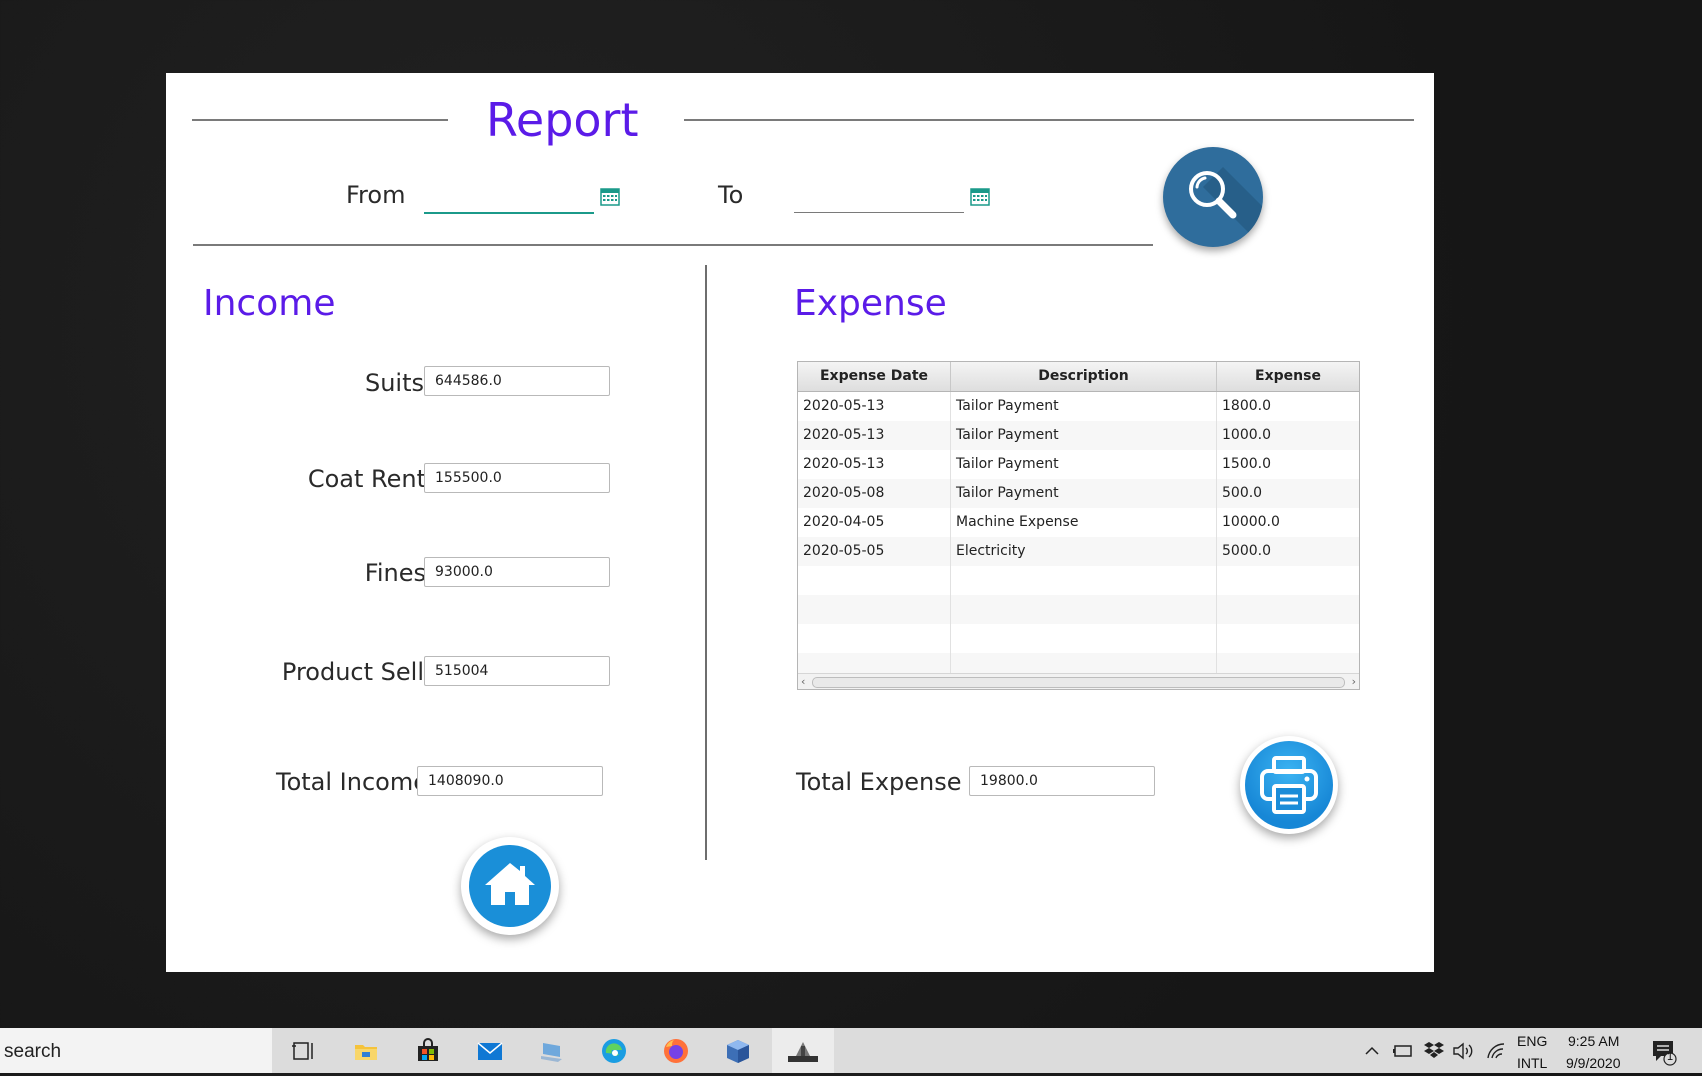 This screenshot has width=1702, height=1076. Describe the element at coordinates (1496, 1051) in the screenshot. I see `wifi-icon` at that location.